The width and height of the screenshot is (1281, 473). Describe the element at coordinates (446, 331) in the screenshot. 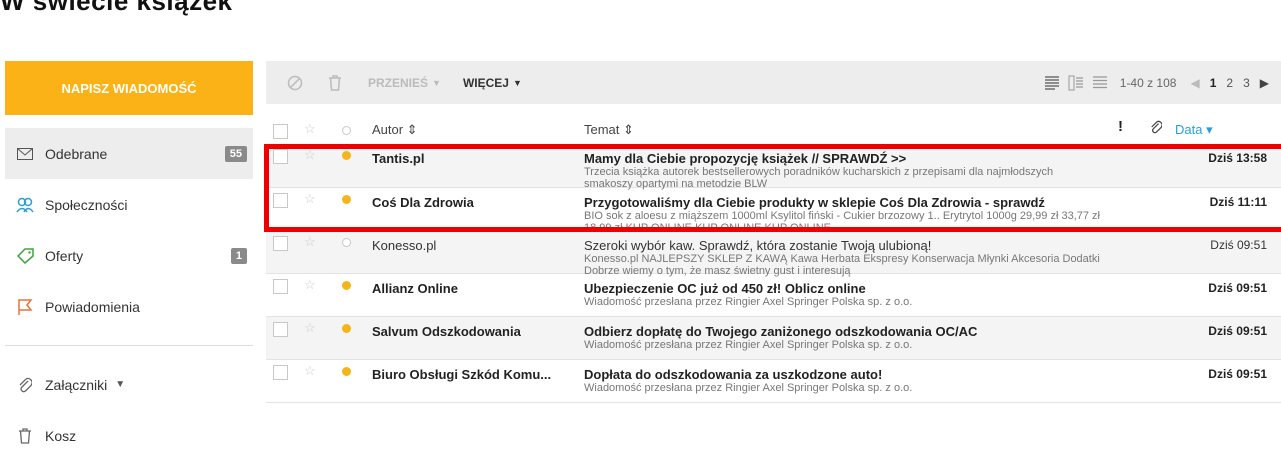

I see `mail-author: Salvum Odszkodowania` at that location.